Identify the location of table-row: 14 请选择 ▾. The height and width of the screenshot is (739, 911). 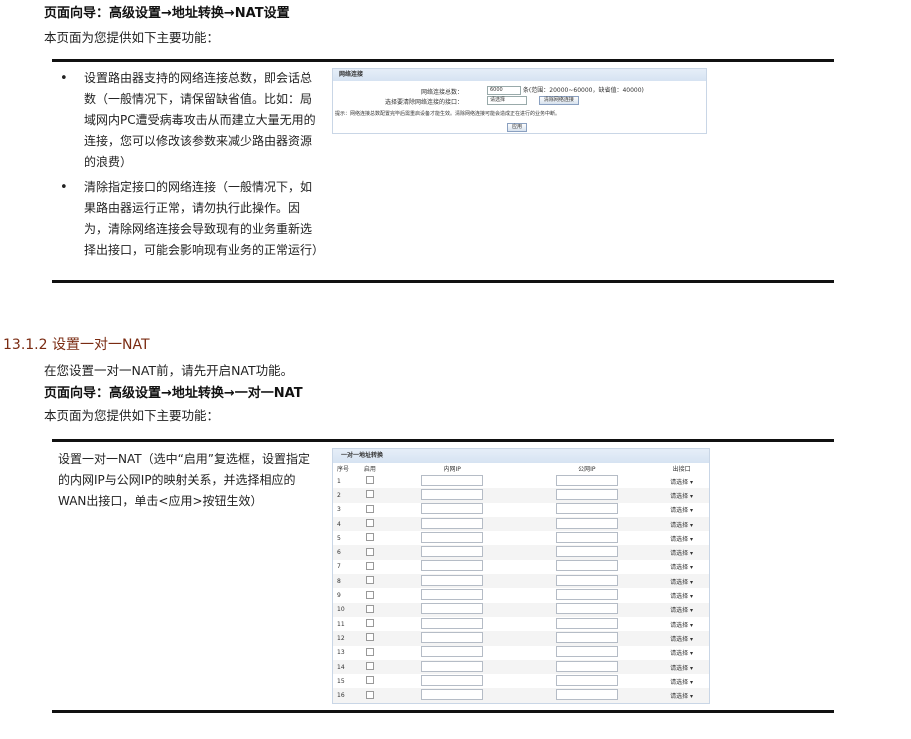
(521, 667).